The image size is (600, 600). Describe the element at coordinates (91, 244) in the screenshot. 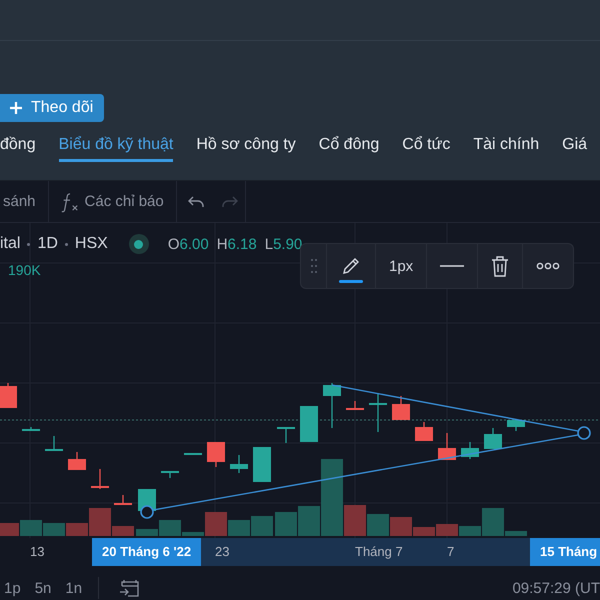

I see `exchange-label: HSX` at that location.